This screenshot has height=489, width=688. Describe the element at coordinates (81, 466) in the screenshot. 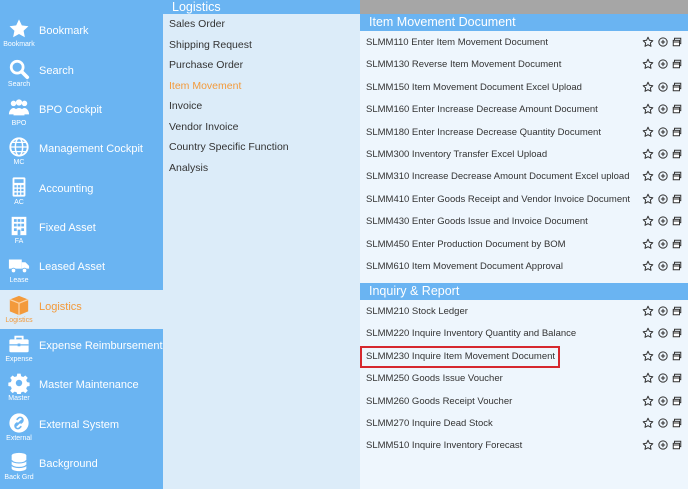

I see `sidebar-item-background: Back Grd Background` at that location.